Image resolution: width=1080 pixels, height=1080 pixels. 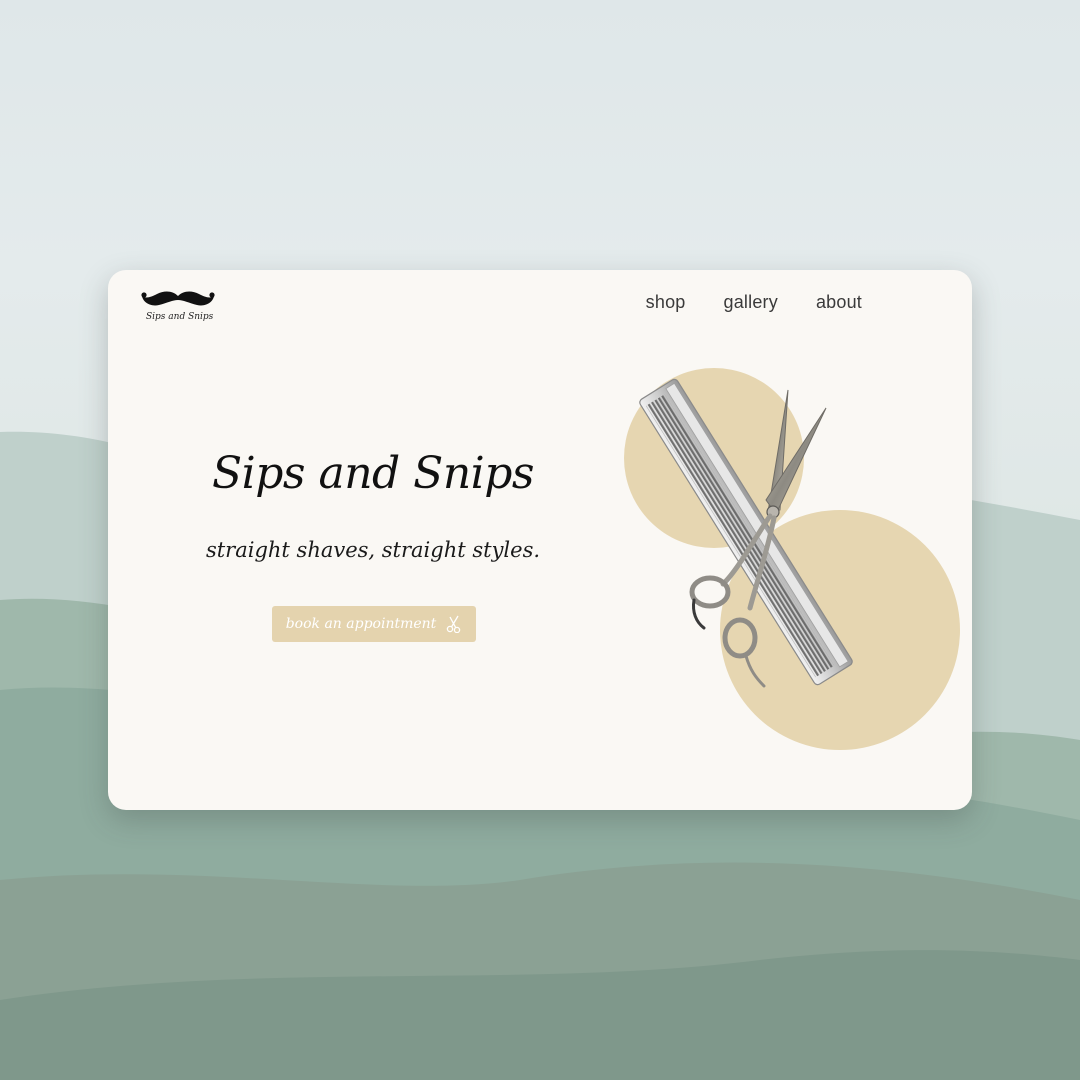 What do you see at coordinates (178, 310) in the screenshot?
I see `brand-logo: Sips and Snips` at bounding box center [178, 310].